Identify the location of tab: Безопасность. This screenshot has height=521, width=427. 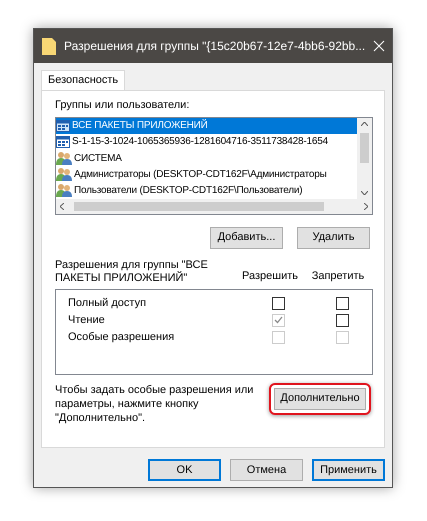
(83, 80).